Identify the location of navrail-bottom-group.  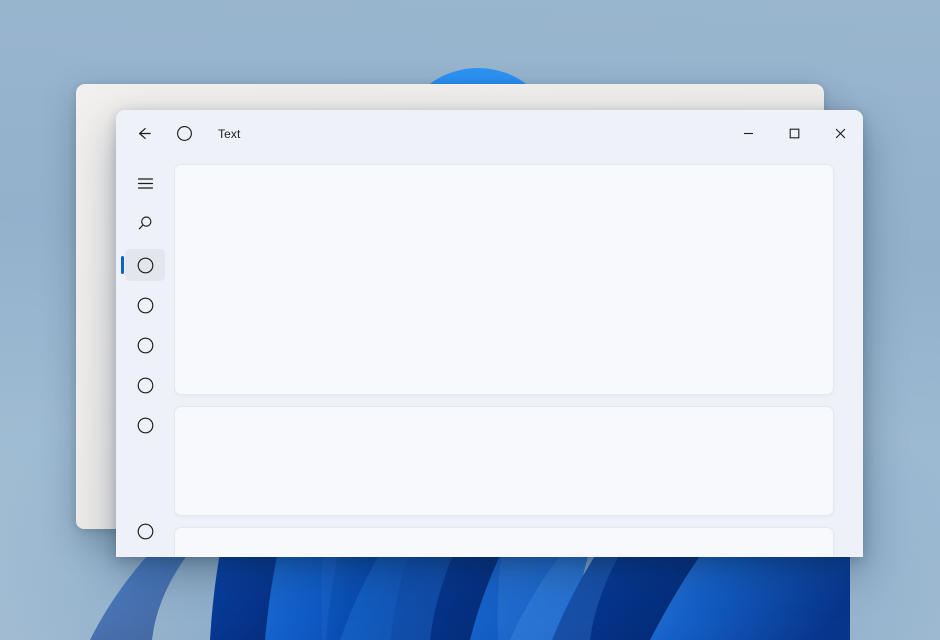
(145, 536).